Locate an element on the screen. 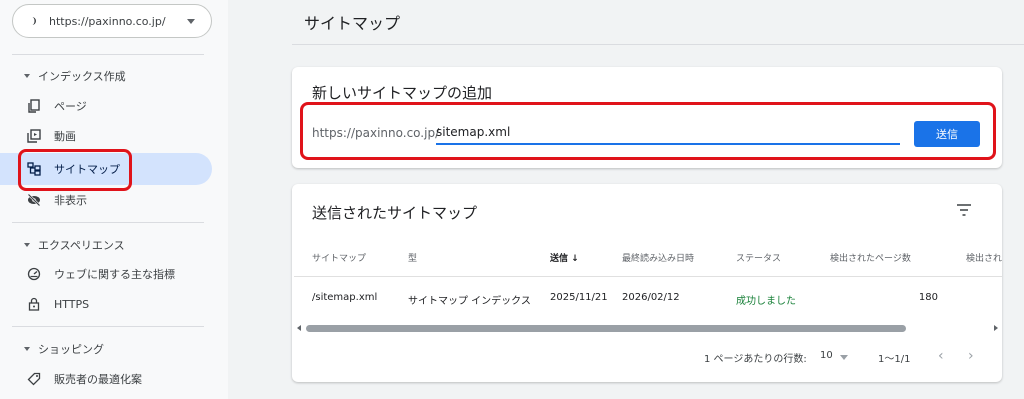  cell-status: 成功しました is located at coordinates (766, 301).